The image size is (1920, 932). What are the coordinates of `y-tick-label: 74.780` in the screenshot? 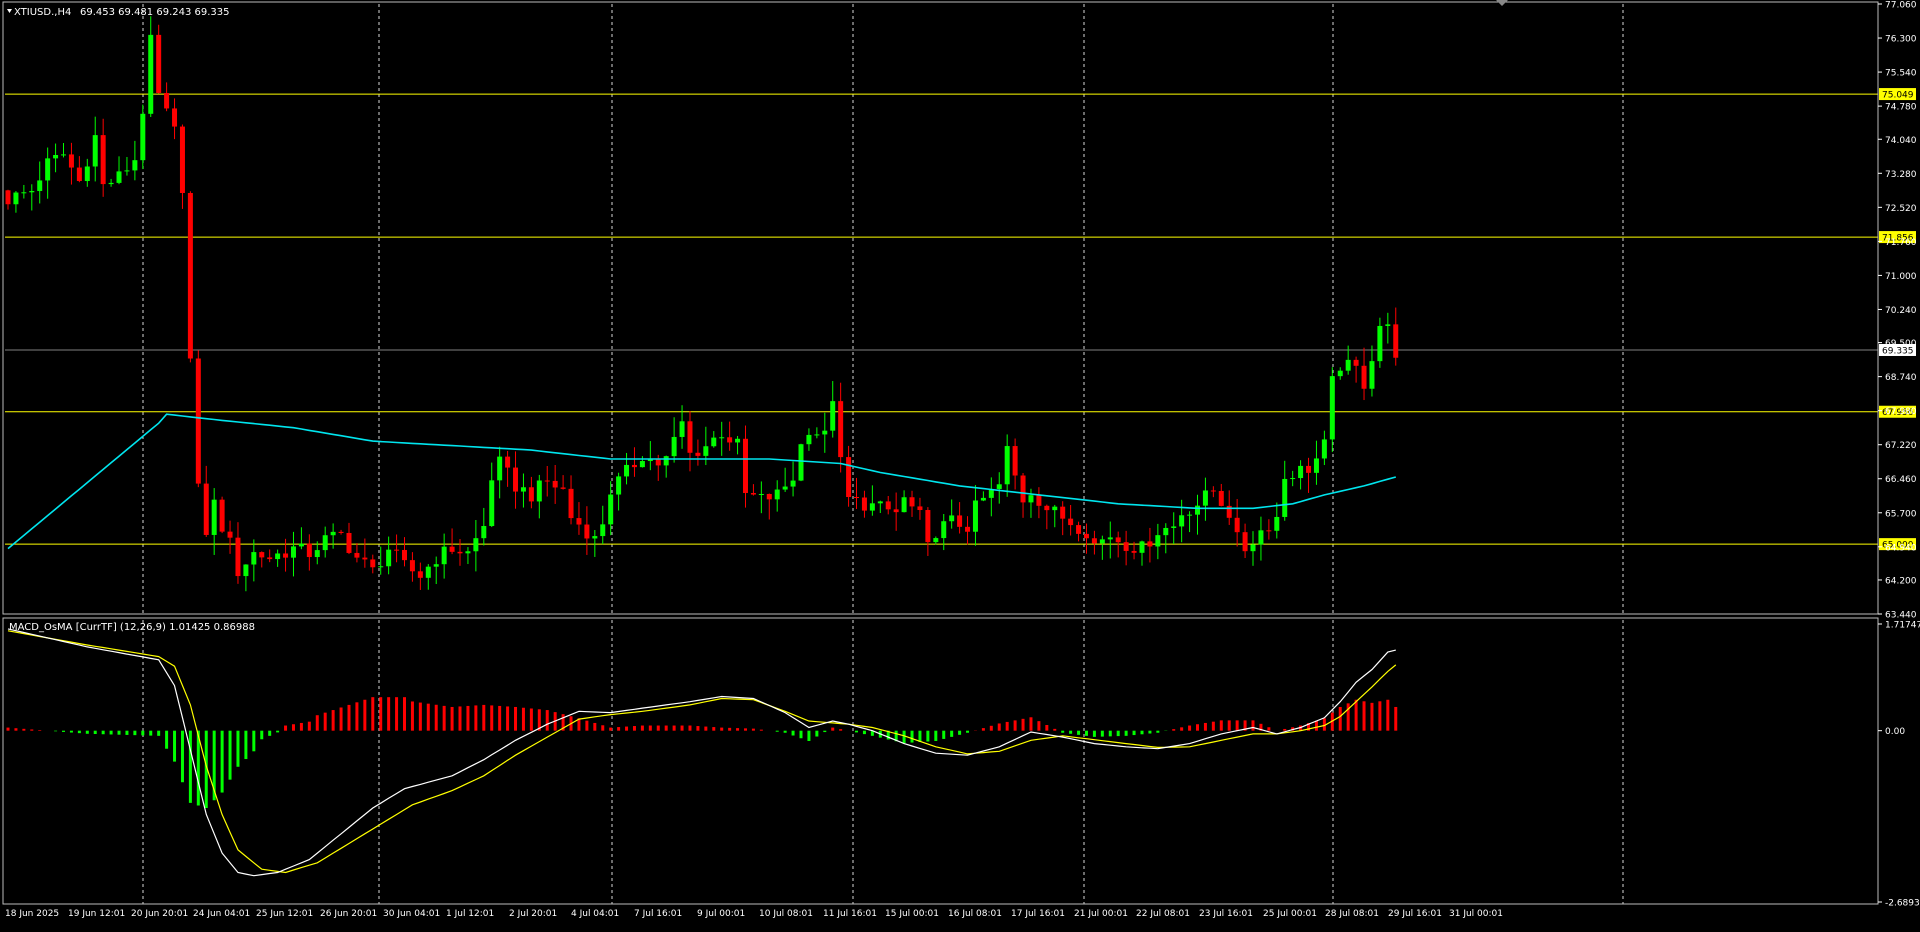 It's located at (1901, 108).